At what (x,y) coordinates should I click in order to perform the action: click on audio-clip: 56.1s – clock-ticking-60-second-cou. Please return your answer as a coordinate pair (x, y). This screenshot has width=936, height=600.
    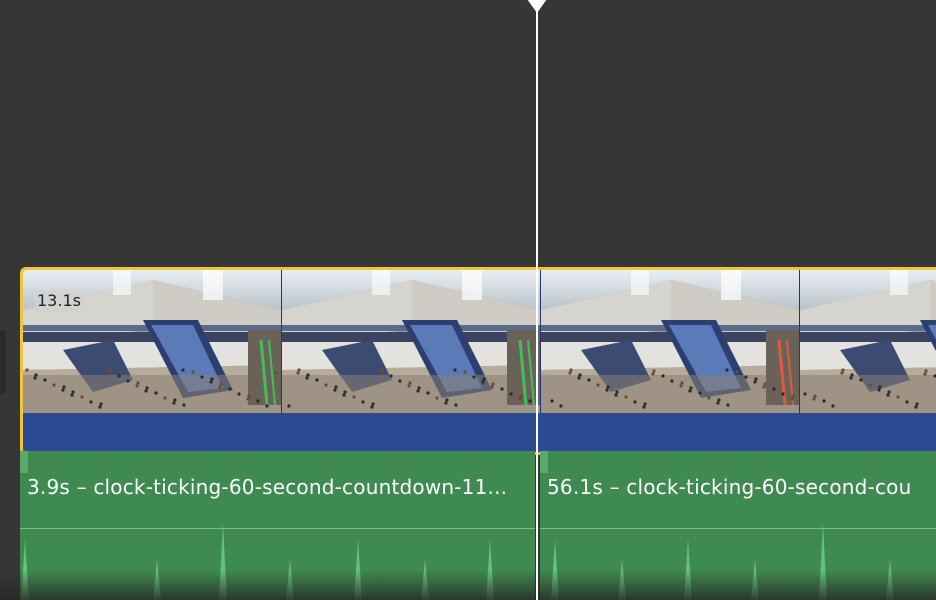
    Looking at the image, I should click on (738, 525).